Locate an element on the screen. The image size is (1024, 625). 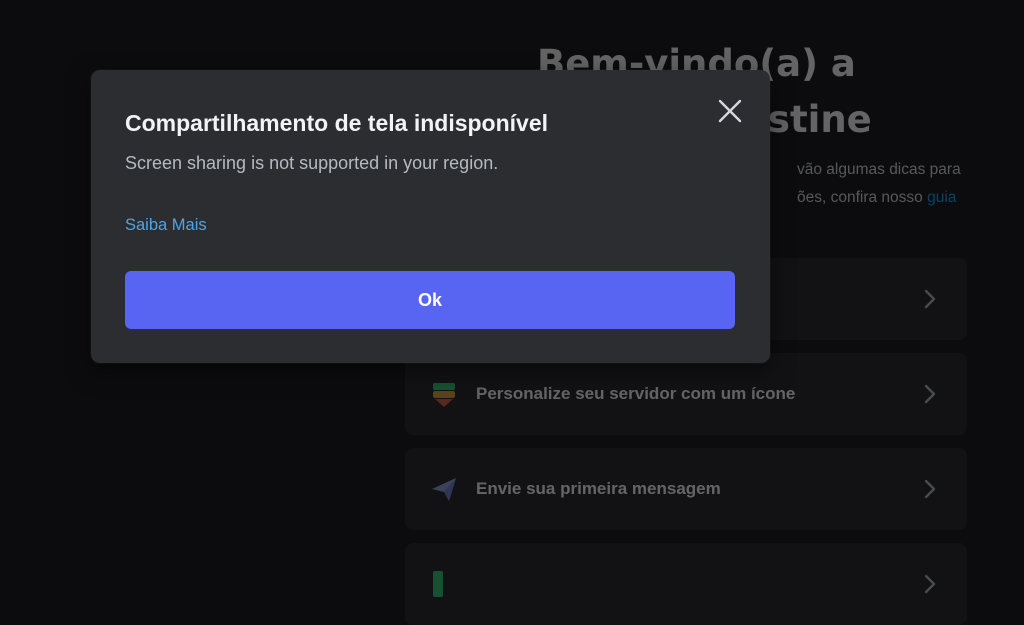
guide-link: guia is located at coordinates (941, 197).